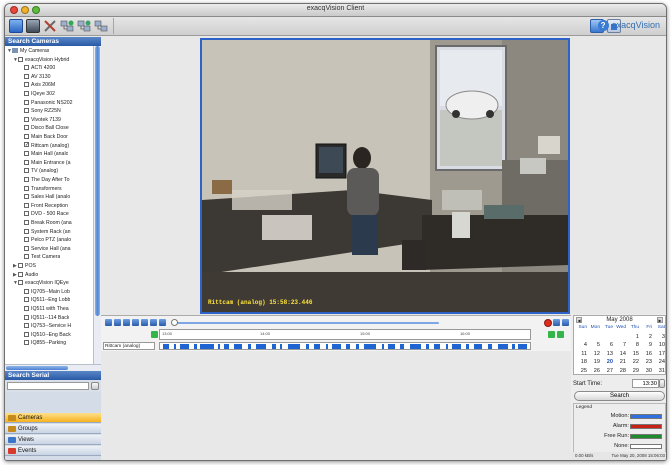 This screenshot has height=465, width=671. What do you see at coordinates (646, 337) in the screenshot?
I see `calendar-day: 2` at bounding box center [646, 337].